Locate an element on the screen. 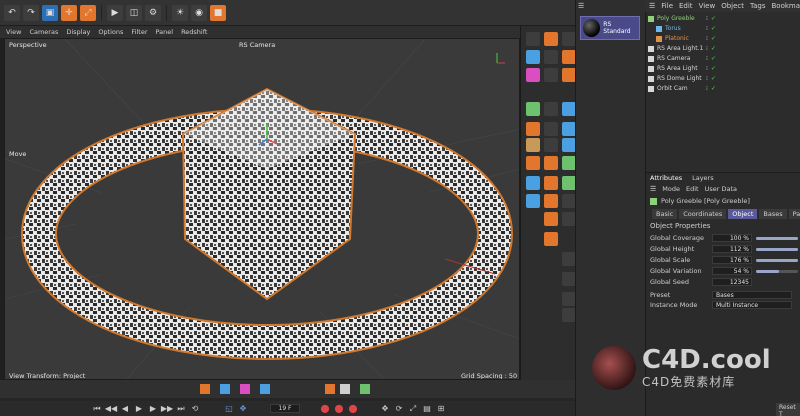 Image resolution: width=800 pixels, height=416 pixels. tab-attributes: Attributes is located at coordinates (666, 178).